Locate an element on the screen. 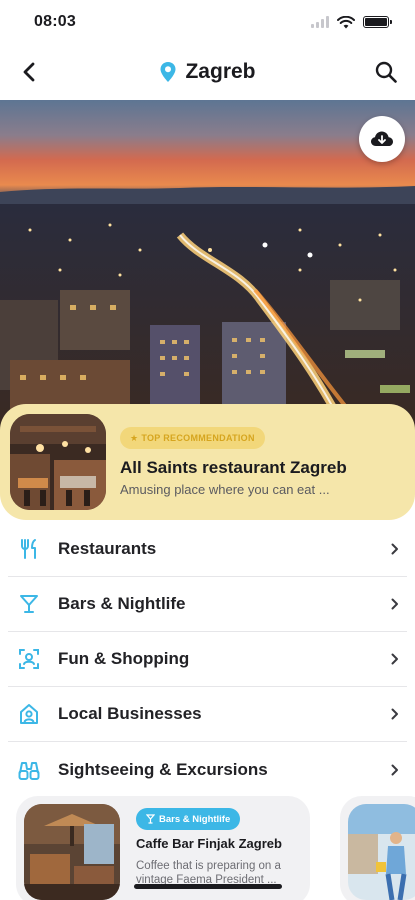 The height and width of the screenshot is (900, 415). category-sightseeing-excursions: Sightseeing & Excursions is located at coordinates (207, 769).